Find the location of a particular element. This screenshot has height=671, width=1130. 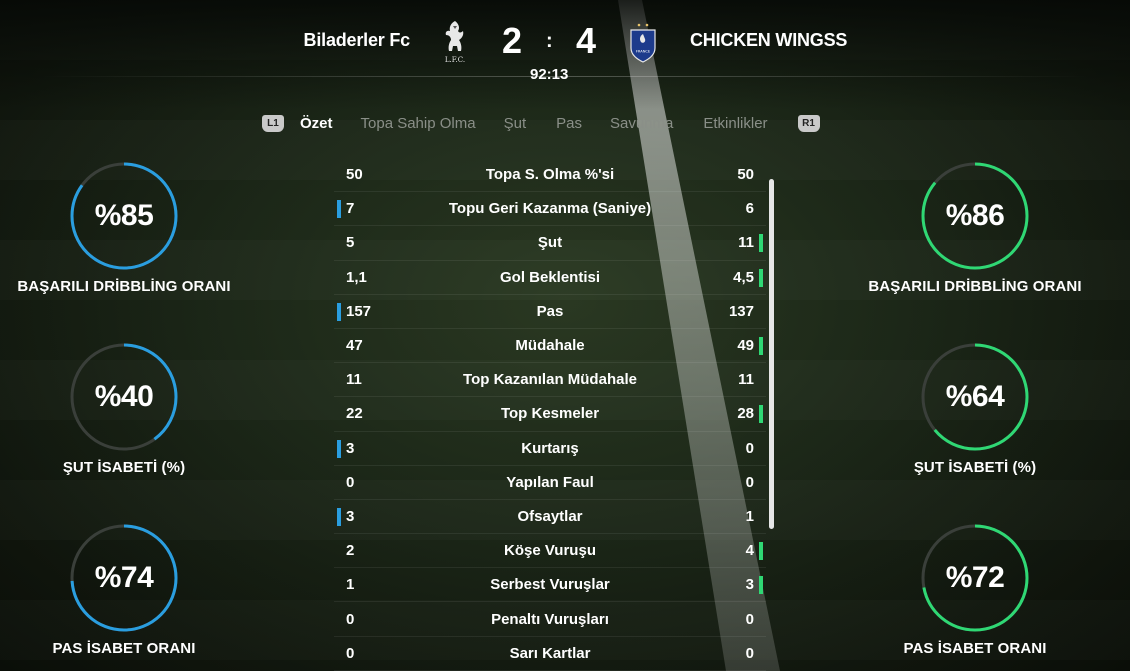

stat-label: Topu Geri Kazanma (Saniye) is located at coordinates (550, 209).